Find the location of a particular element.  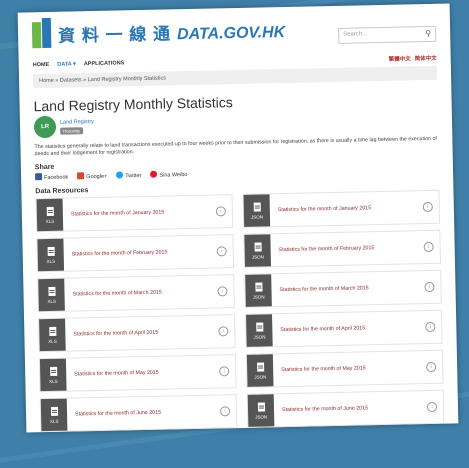

nav-item-data: DATA ▾ is located at coordinates (66, 64).